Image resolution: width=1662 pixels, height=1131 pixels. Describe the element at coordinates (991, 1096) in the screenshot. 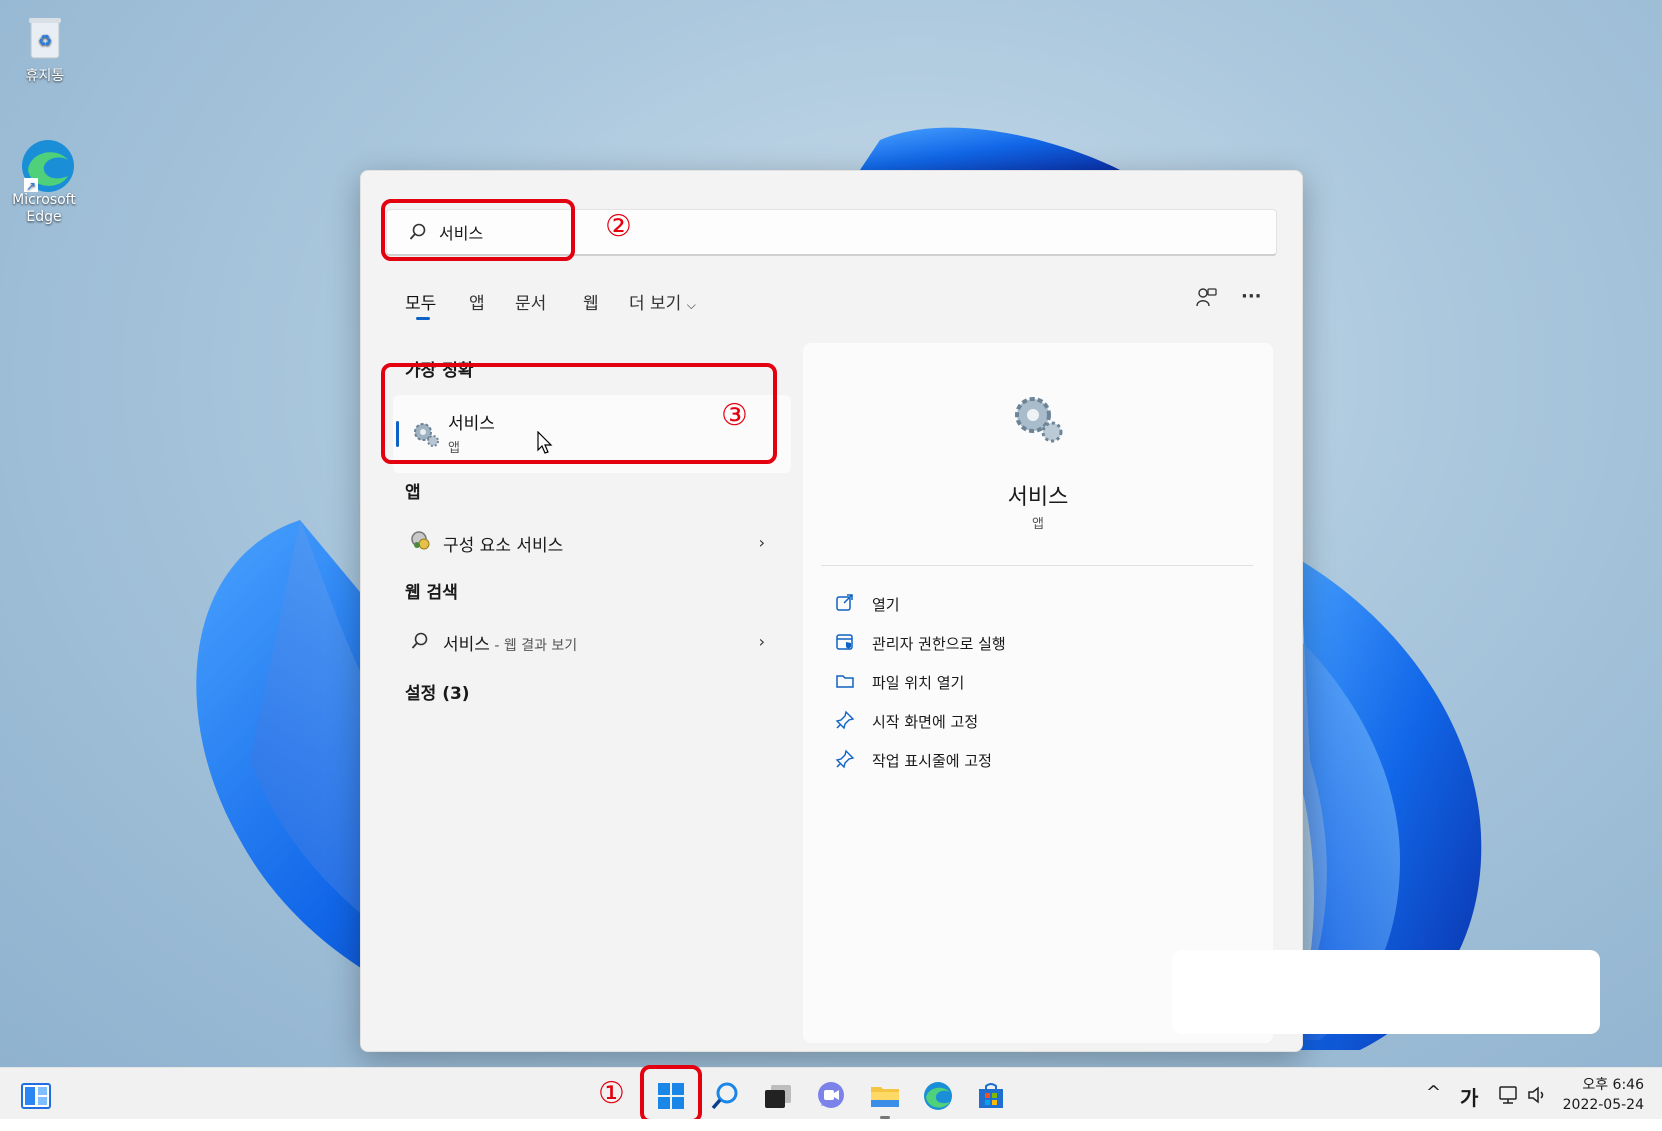

I see `store-icon` at that location.